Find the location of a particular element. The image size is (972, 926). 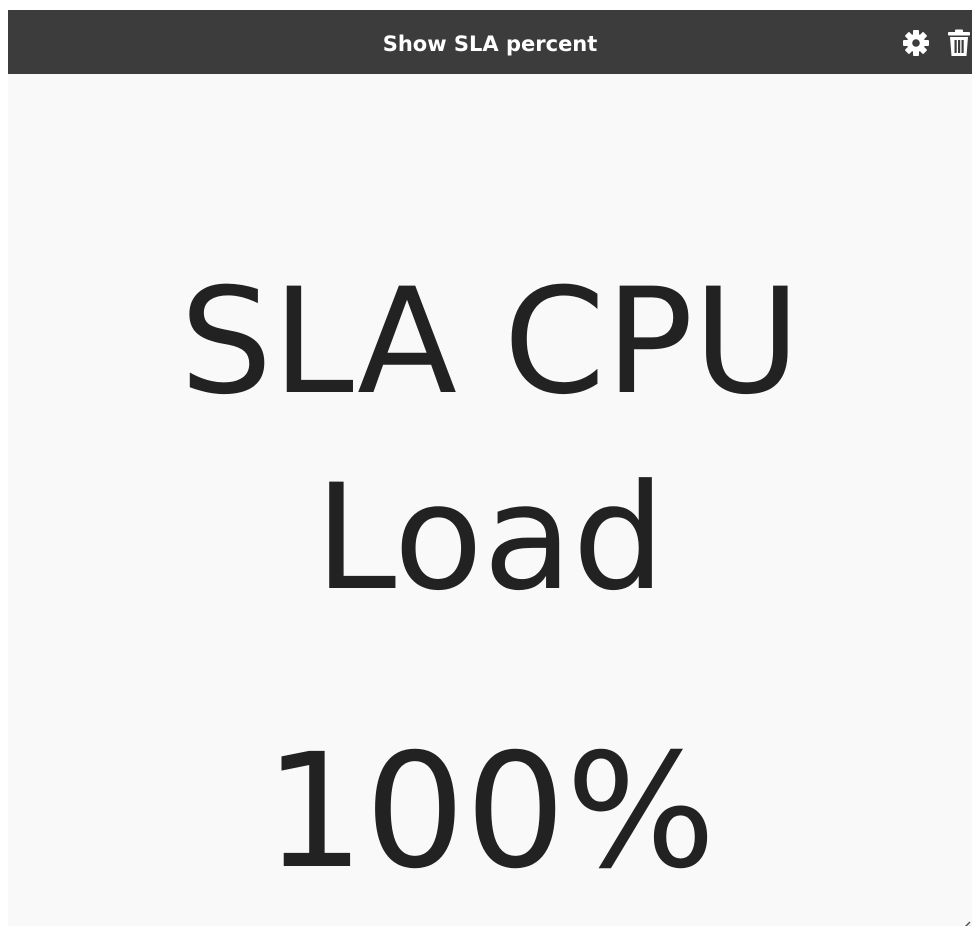

resize-handle-icon is located at coordinates (966, 920).